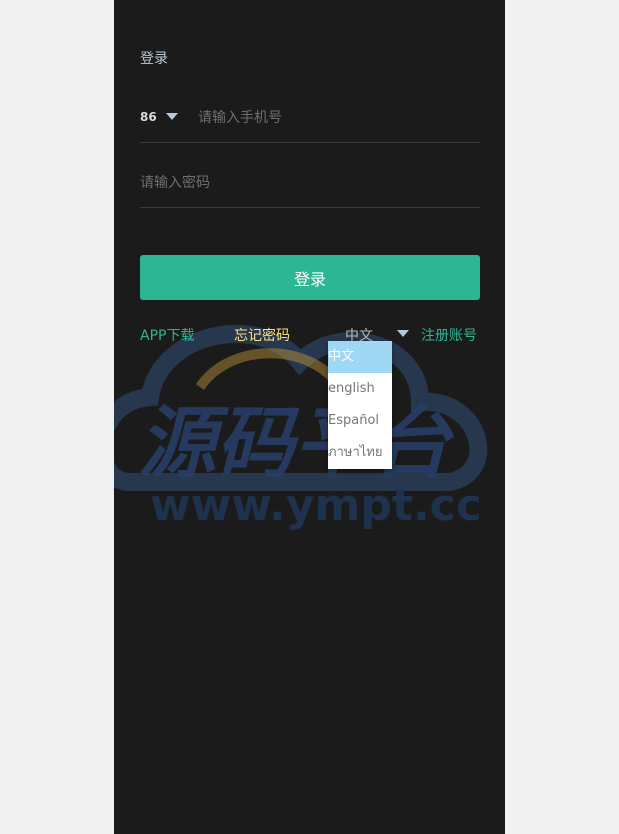 Image resolution: width=619 pixels, height=834 pixels. Describe the element at coordinates (270, 369) in the screenshot. I see `arc-icon` at that location.